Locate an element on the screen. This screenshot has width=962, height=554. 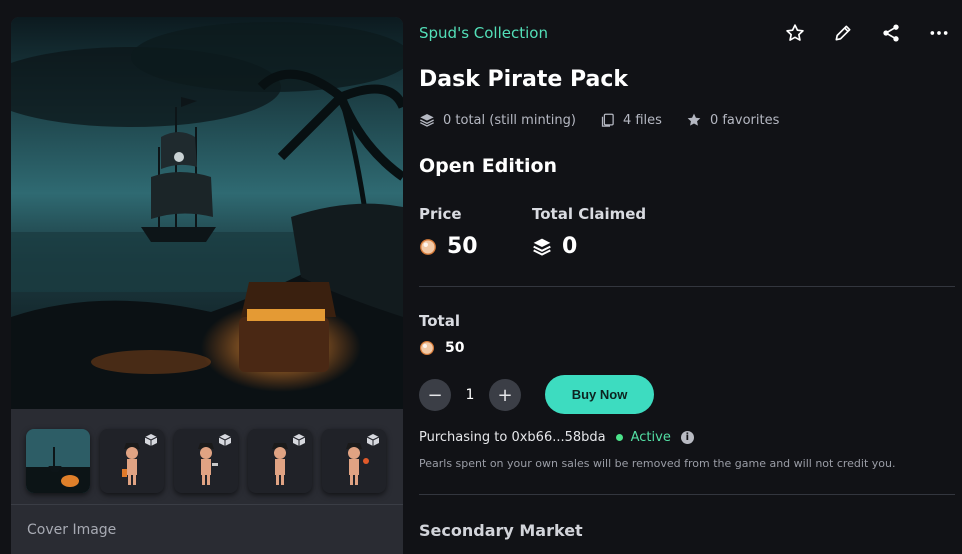
quantity-stepper: − 1 + is located at coordinates (470, 395).